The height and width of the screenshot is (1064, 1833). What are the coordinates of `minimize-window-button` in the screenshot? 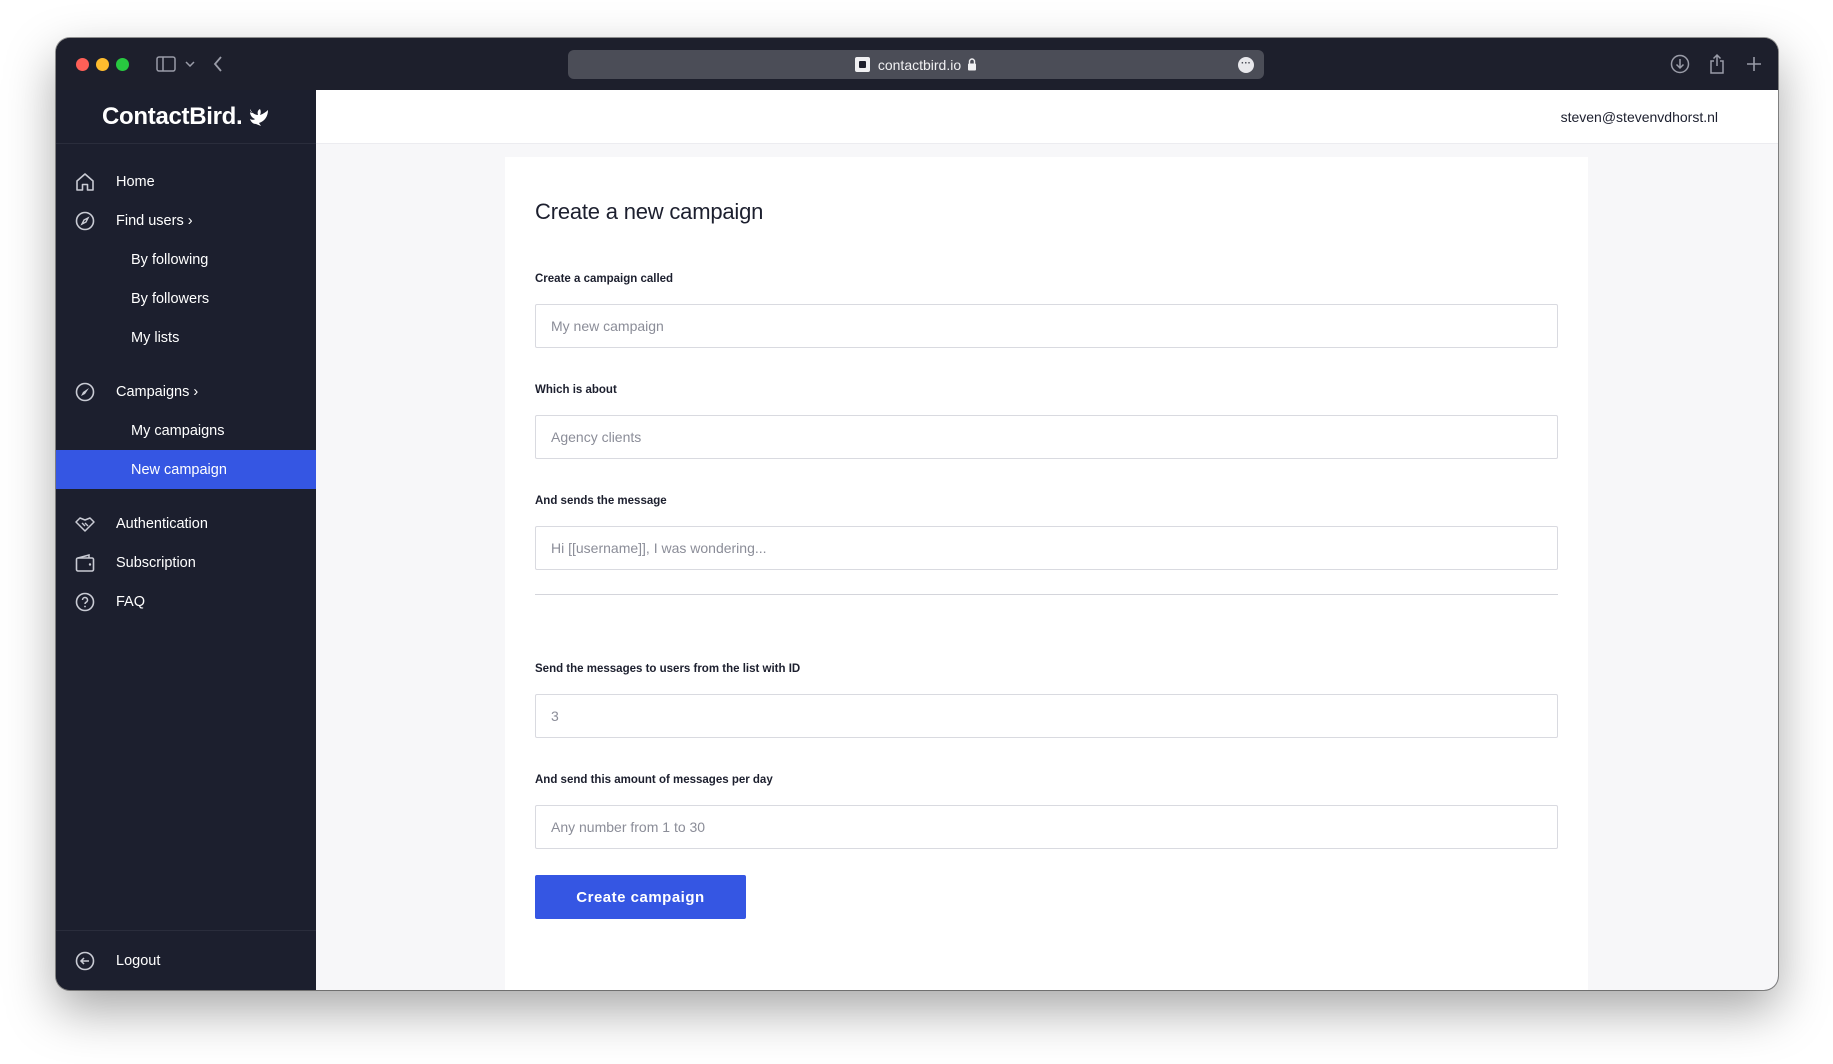 It's located at (102, 64).